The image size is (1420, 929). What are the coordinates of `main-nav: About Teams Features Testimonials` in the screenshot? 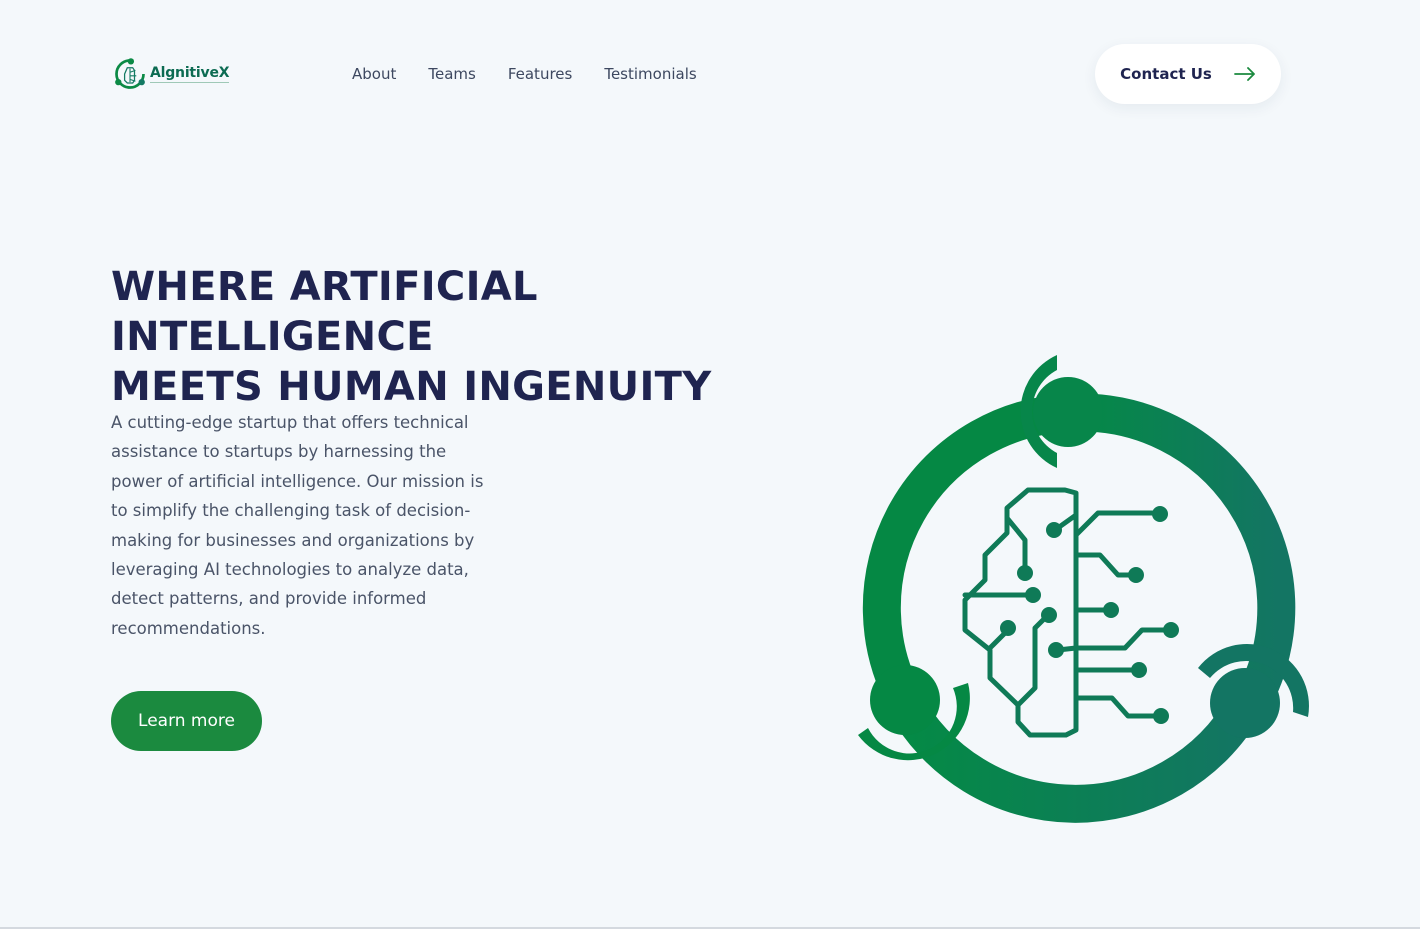 It's located at (524, 74).